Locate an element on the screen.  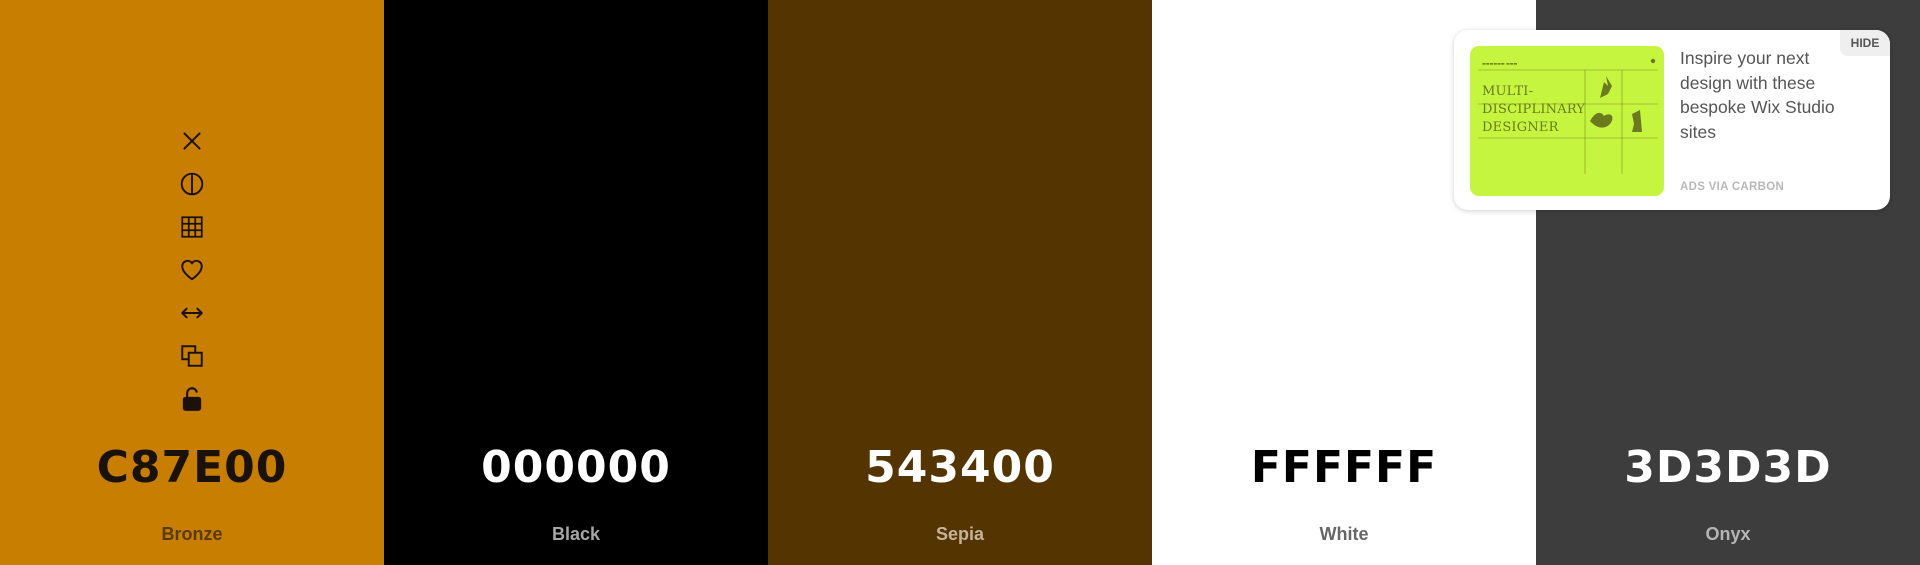
close-icon is located at coordinates (192, 140).